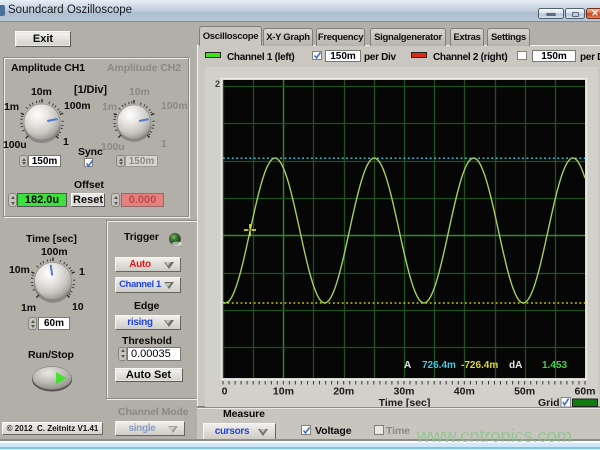 The height and width of the screenshot is (450, 600). Describe the element at coordinates (554, 365) in the screenshot. I see `svg-text: 1.453` at that location.